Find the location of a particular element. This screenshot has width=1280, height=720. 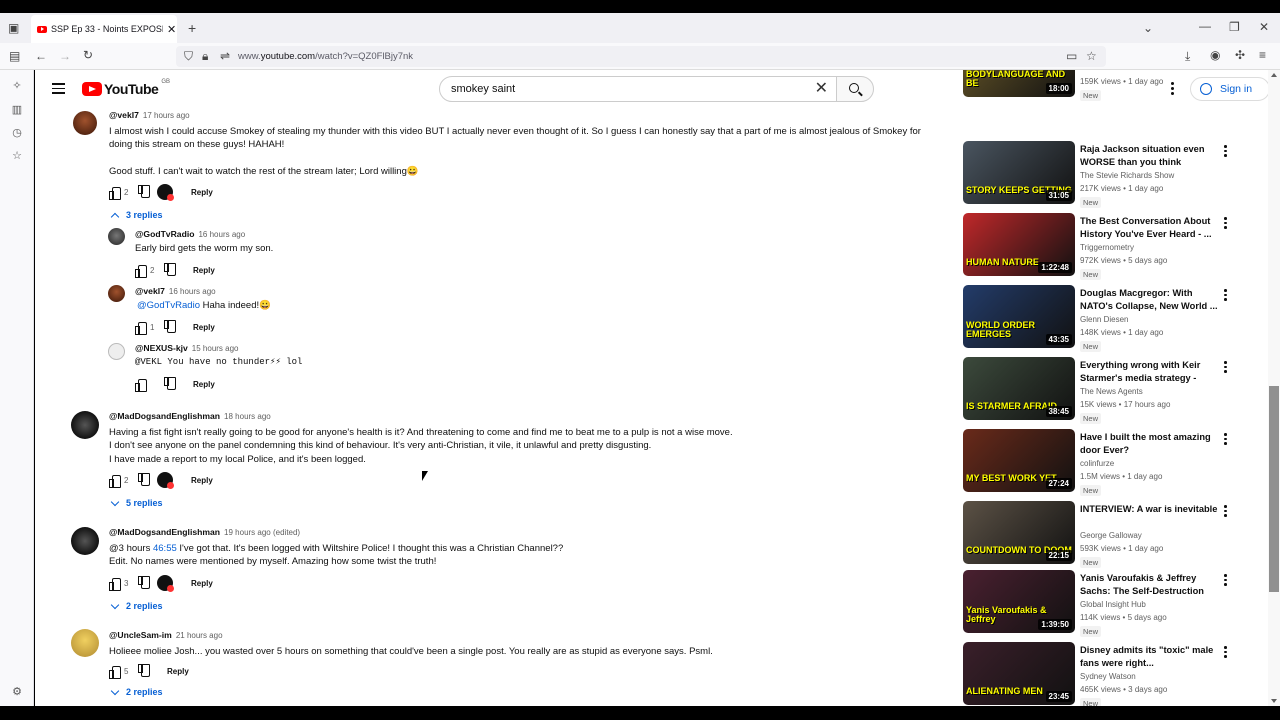

video-thumbnail: STORY KEEPS GETTING 31:05 is located at coordinates (1019, 172).